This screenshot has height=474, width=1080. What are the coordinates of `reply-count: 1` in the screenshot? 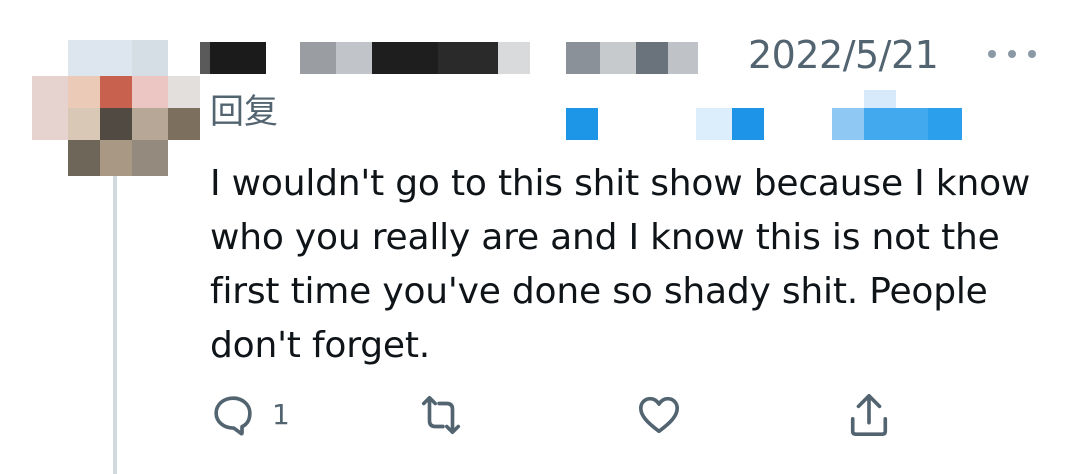 It's located at (281, 414).